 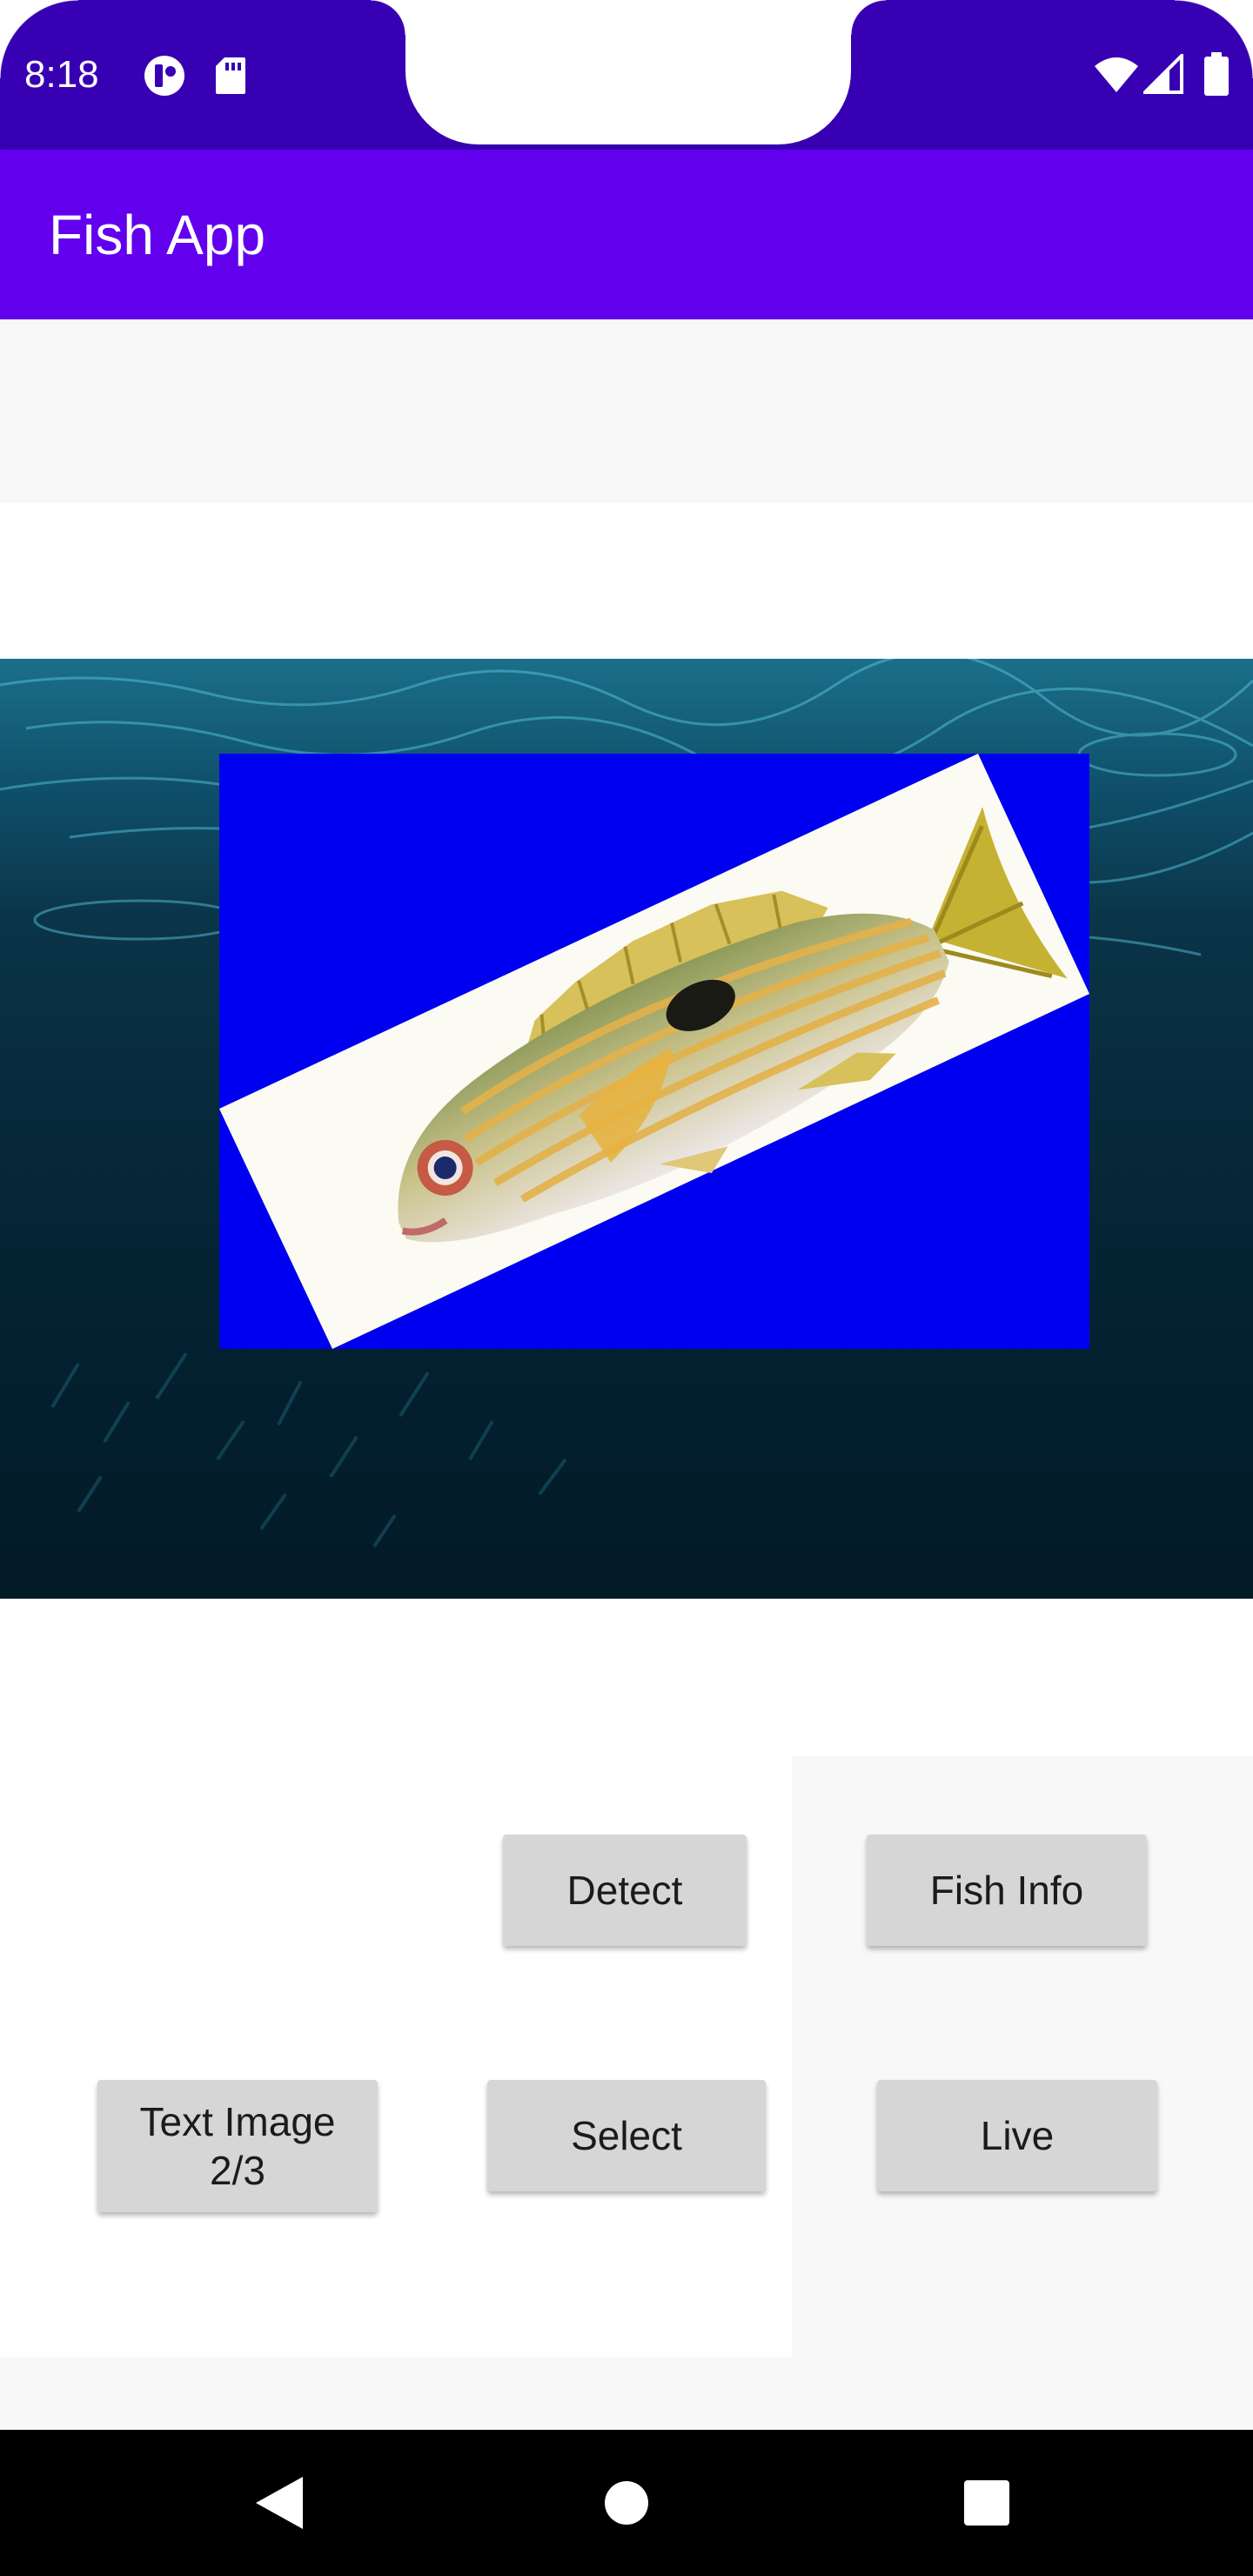 What do you see at coordinates (157, 235) in the screenshot?
I see `app-title: Fish App` at bounding box center [157, 235].